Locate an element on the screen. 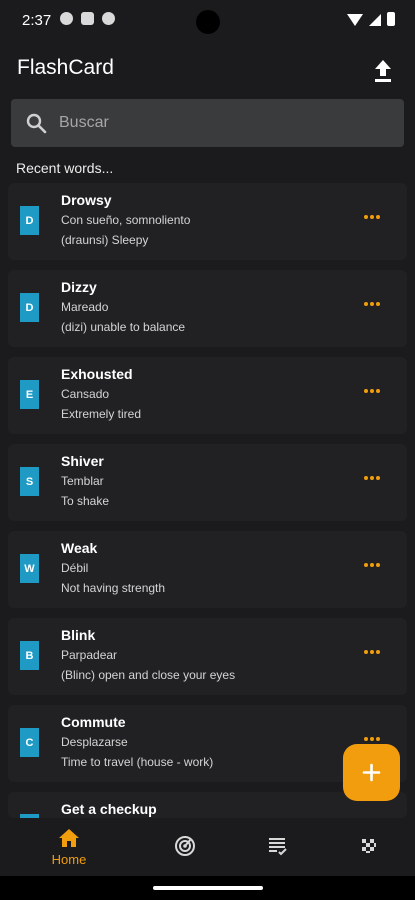  grid-icon is located at coordinates (369, 846).